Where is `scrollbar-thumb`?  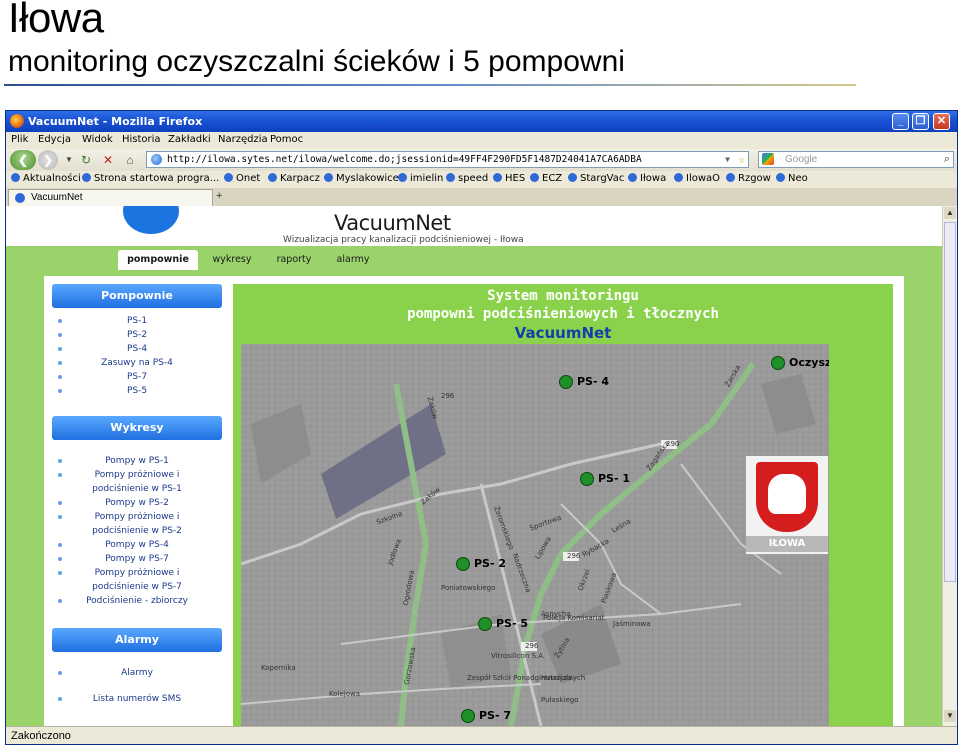
scrollbar-thumb is located at coordinates (950, 402).